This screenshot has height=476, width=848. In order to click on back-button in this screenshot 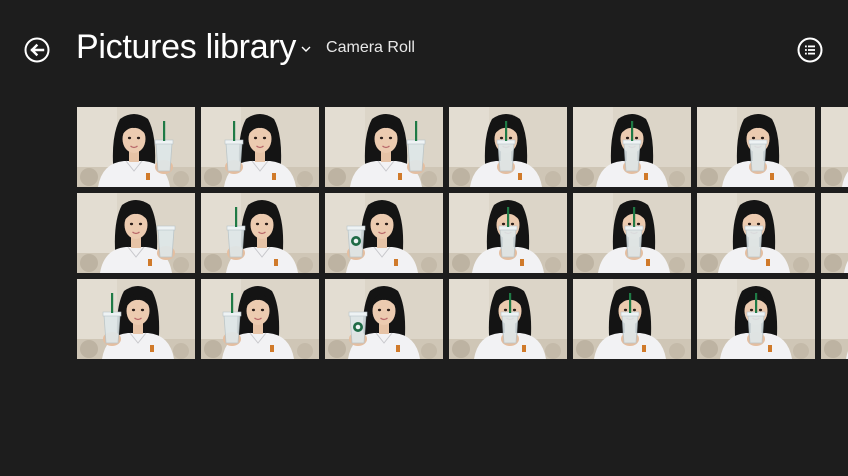, I will do `click(37, 50)`.